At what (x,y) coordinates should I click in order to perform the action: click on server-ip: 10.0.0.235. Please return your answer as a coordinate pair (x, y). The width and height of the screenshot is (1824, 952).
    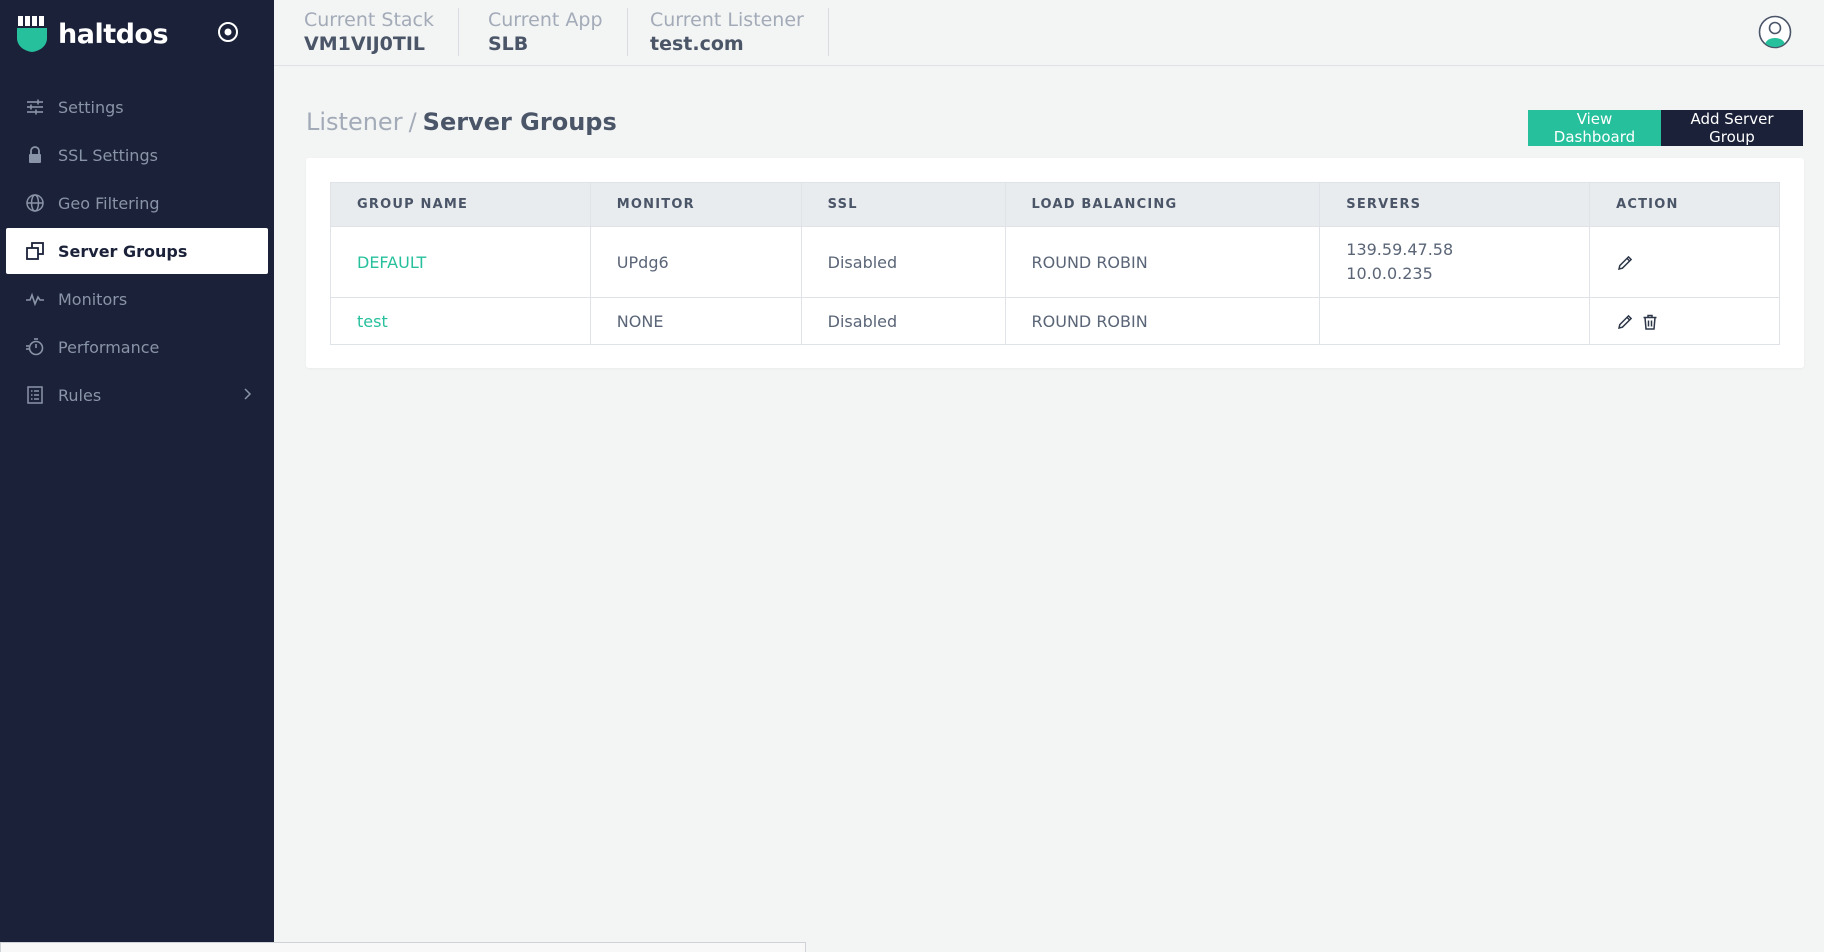
    Looking at the image, I should click on (1389, 273).